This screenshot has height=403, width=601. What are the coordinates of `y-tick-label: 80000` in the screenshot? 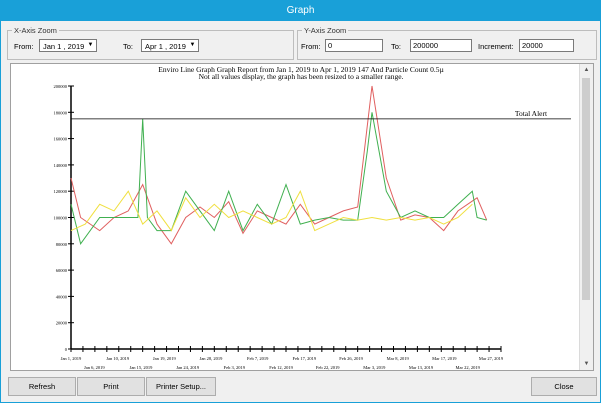 It's located at (62, 244).